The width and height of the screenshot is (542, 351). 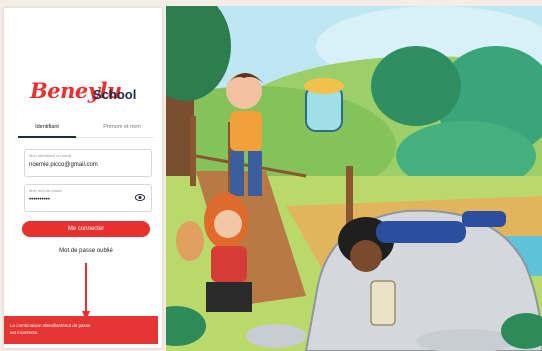 What do you see at coordinates (86, 292) in the screenshot?
I see `arrow-down-icon` at bounding box center [86, 292].